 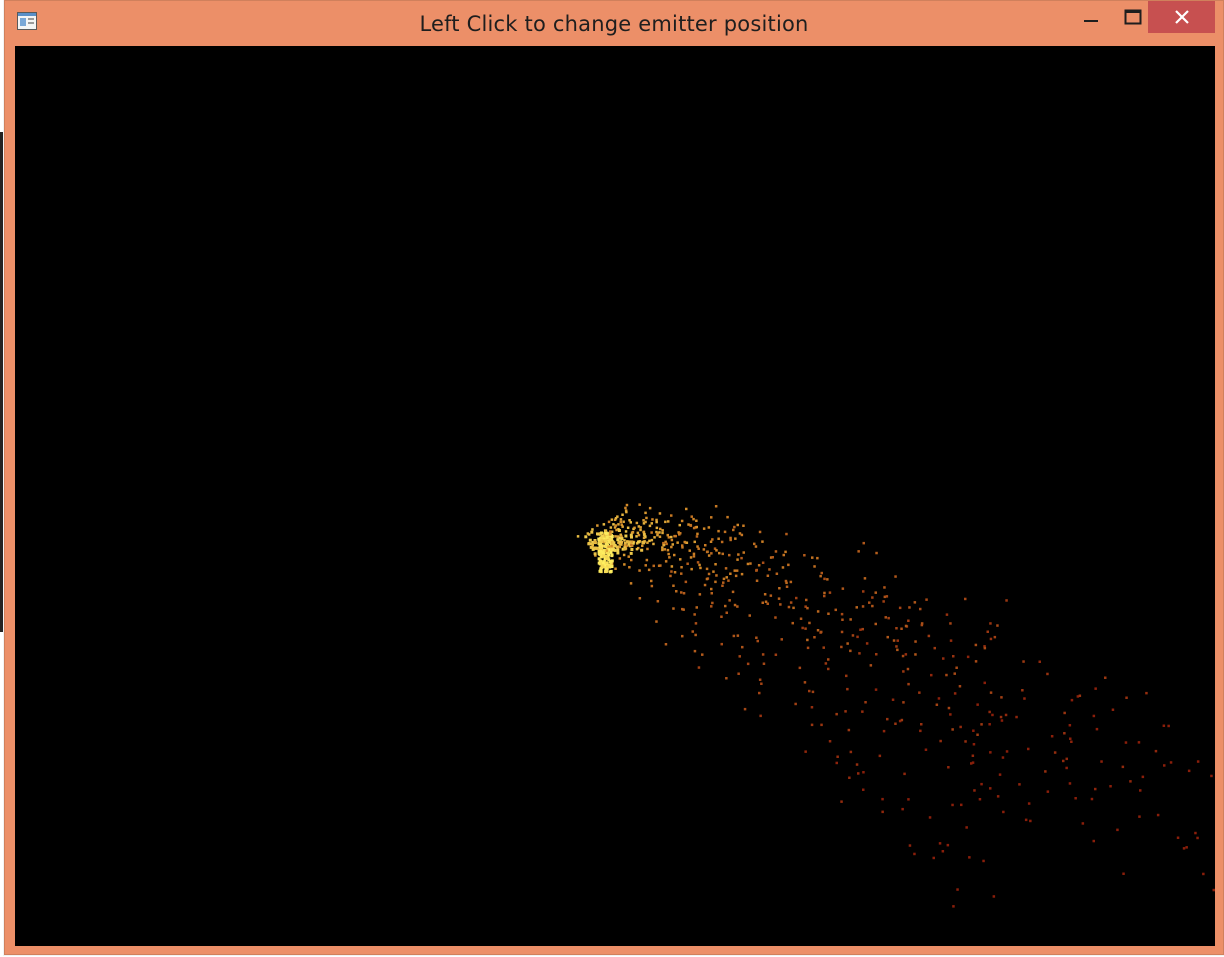 What do you see at coordinates (1091, 17) in the screenshot?
I see `minimize-button` at bounding box center [1091, 17].